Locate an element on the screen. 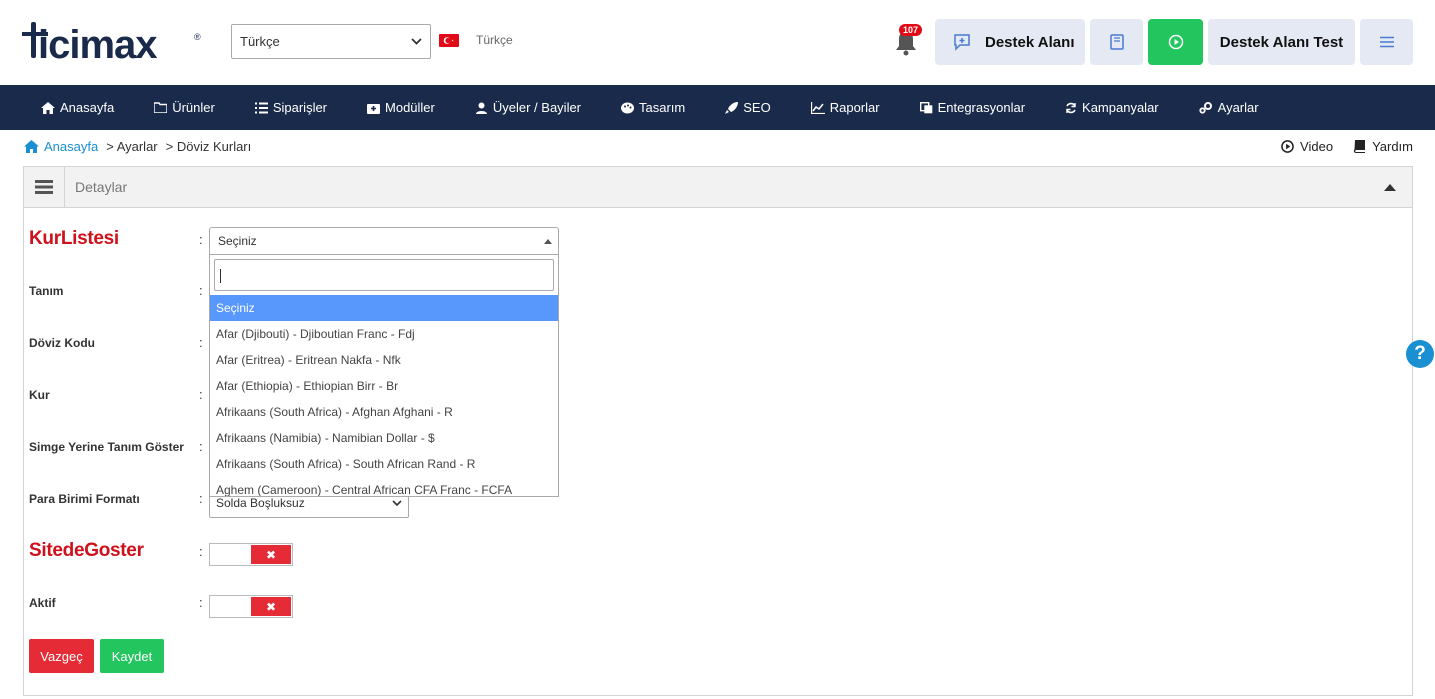  users-icon is located at coordinates (481, 108).